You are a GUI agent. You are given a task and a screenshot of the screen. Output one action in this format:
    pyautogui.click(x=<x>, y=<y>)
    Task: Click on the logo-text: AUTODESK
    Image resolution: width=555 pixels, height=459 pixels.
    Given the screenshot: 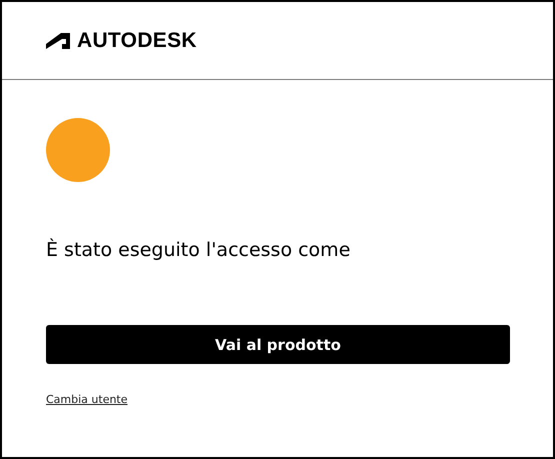 What is the action you would take?
    pyautogui.click(x=137, y=40)
    